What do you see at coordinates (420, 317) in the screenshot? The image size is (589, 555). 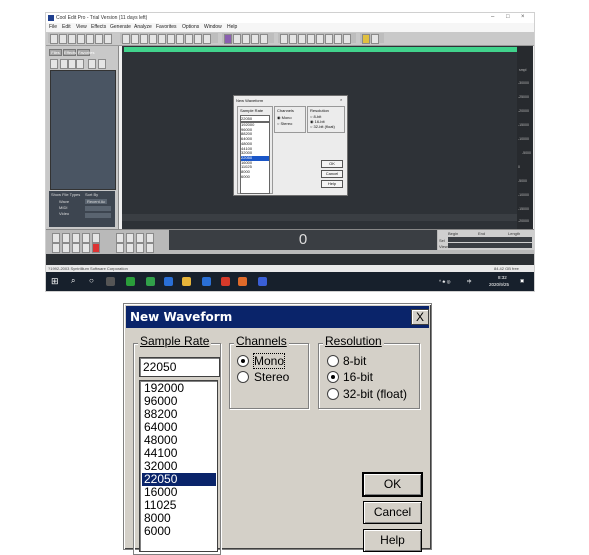 I see `close-button: X` at bounding box center [420, 317].